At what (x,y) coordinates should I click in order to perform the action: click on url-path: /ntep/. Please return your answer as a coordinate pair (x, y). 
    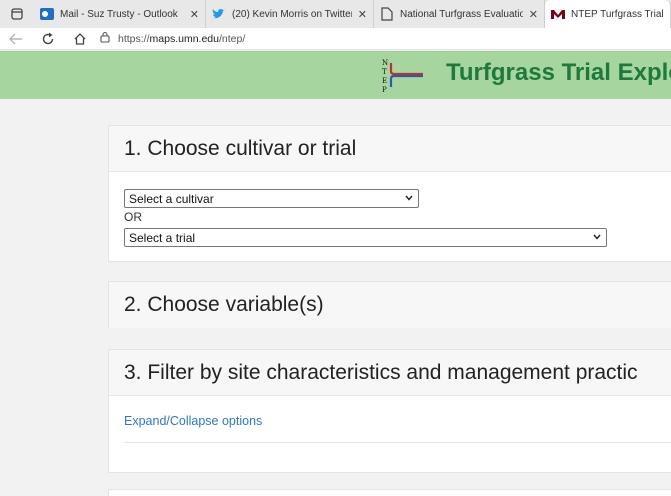
    Looking at the image, I should click on (232, 38).